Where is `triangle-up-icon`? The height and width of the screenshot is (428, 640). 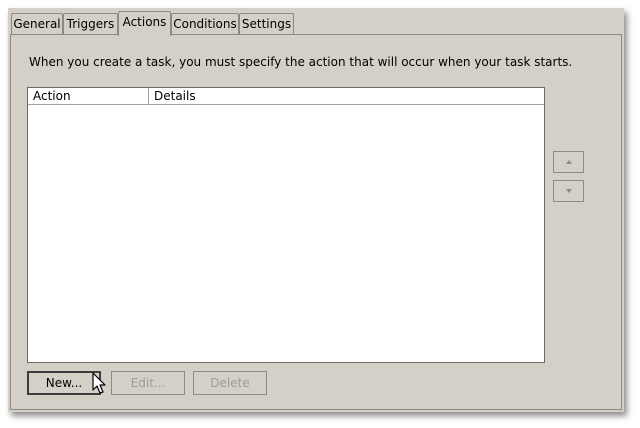
triangle-up-icon is located at coordinates (568, 162).